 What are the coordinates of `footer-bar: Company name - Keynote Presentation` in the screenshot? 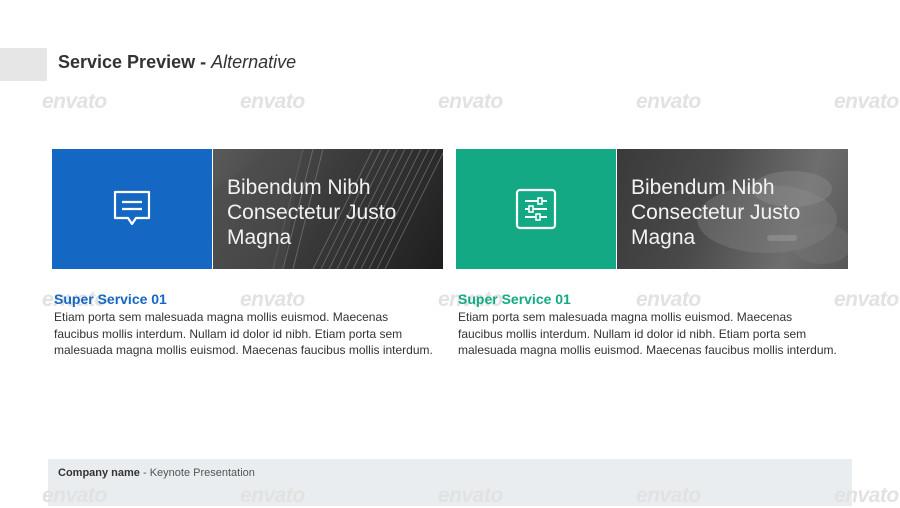 It's located at (450, 482).